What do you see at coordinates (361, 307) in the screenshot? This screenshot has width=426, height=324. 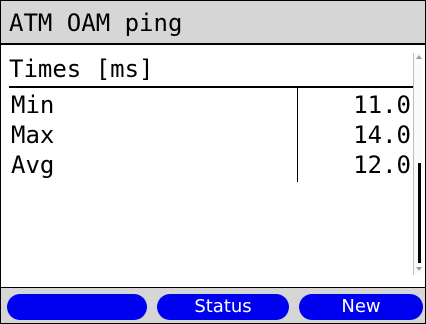 I see `new-button: New` at bounding box center [361, 307].